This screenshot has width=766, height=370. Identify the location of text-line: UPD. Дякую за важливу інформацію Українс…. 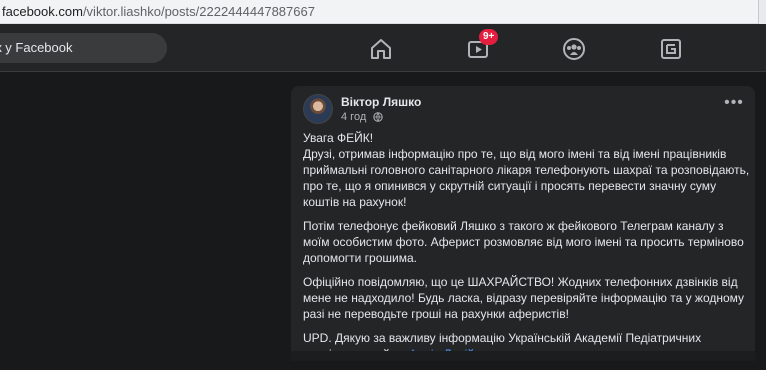
(502, 338).